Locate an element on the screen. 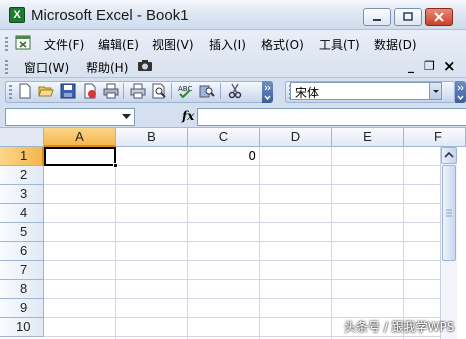 Image resolution: width=466 pixels, height=339 pixels. cell-c1: 0 is located at coordinates (224, 156).